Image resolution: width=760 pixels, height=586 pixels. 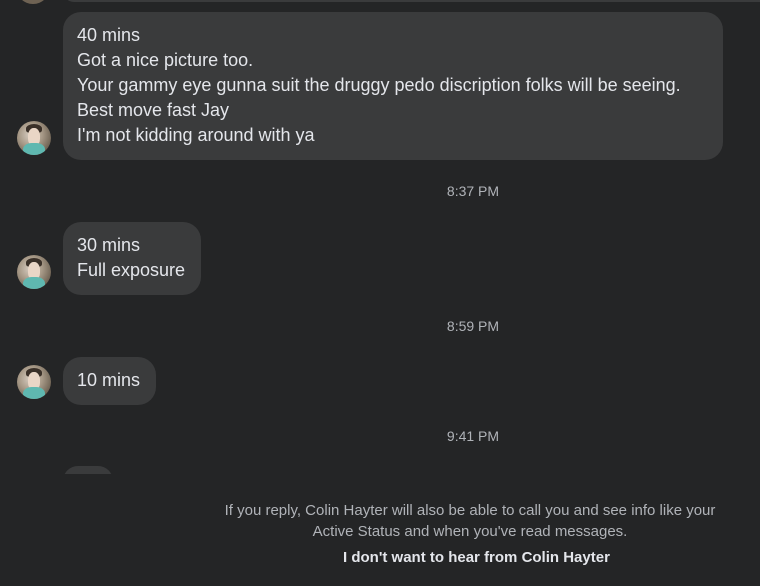 I want to click on message-text: 10 mins, so click(x=109, y=380).